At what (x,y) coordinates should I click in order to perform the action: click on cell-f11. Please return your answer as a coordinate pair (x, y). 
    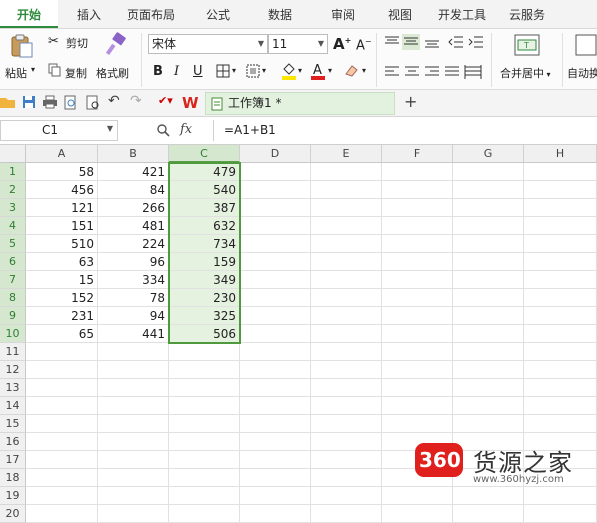
    Looking at the image, I should click on (417, 352).